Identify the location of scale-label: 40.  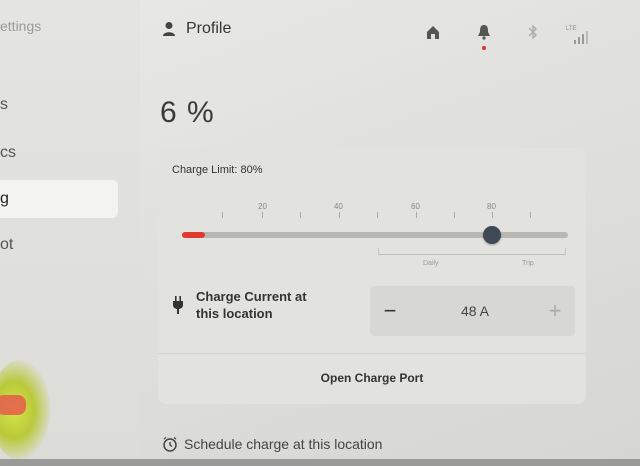
(338, 206).